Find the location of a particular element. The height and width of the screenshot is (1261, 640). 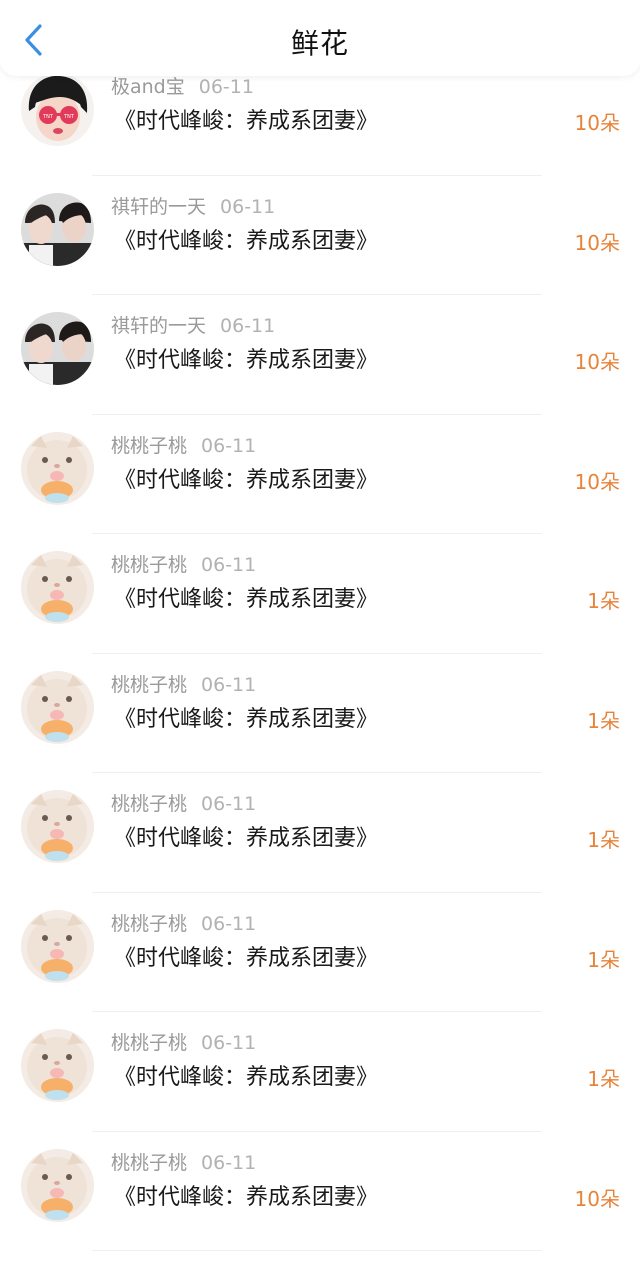

page-title: 鲜花 is located at coordinates (319, 43).